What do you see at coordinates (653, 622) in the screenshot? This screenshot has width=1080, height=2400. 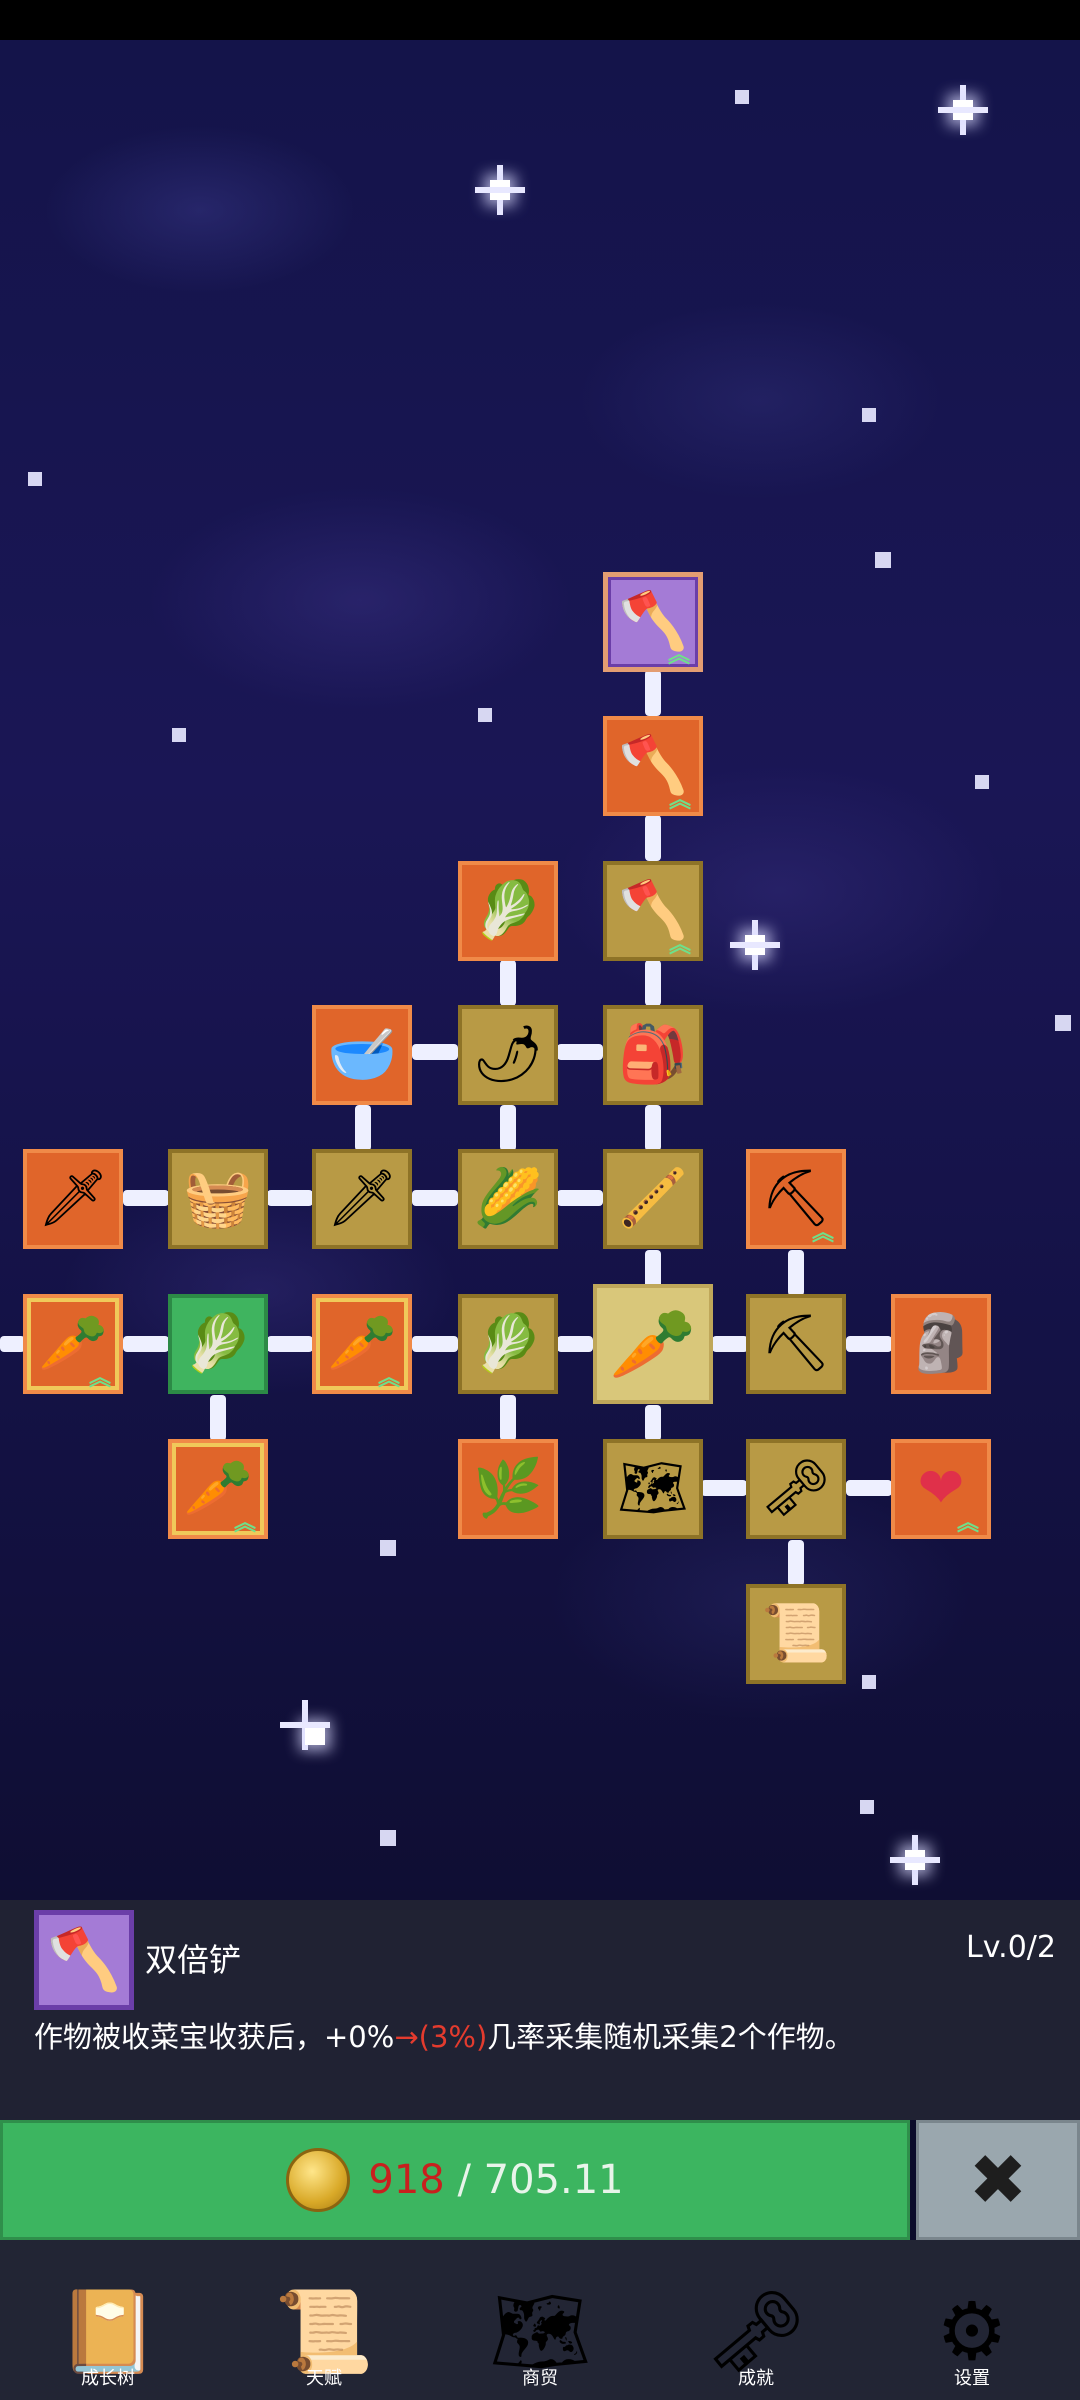 I see `double-shovel-node: 🪓 ︽` at bounding box center [653, 622].